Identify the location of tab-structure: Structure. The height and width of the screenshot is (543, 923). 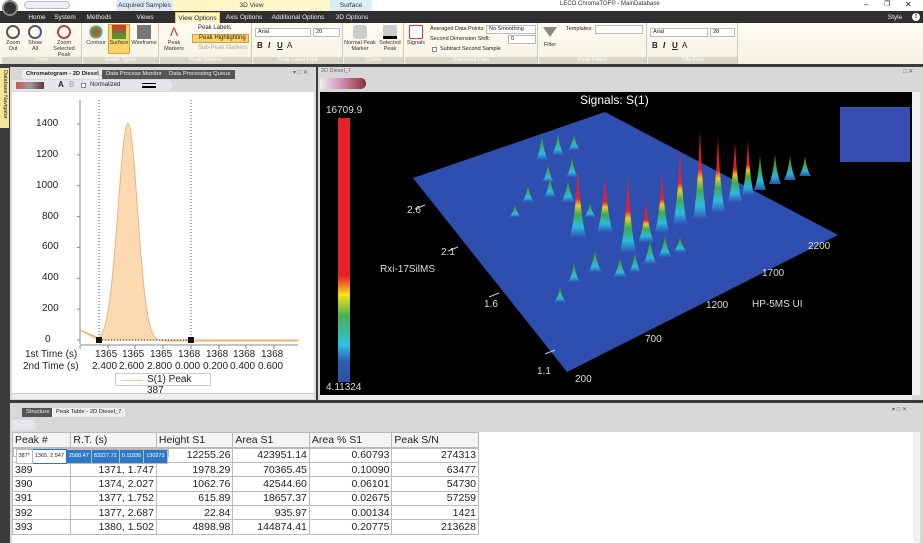
(38, 412).